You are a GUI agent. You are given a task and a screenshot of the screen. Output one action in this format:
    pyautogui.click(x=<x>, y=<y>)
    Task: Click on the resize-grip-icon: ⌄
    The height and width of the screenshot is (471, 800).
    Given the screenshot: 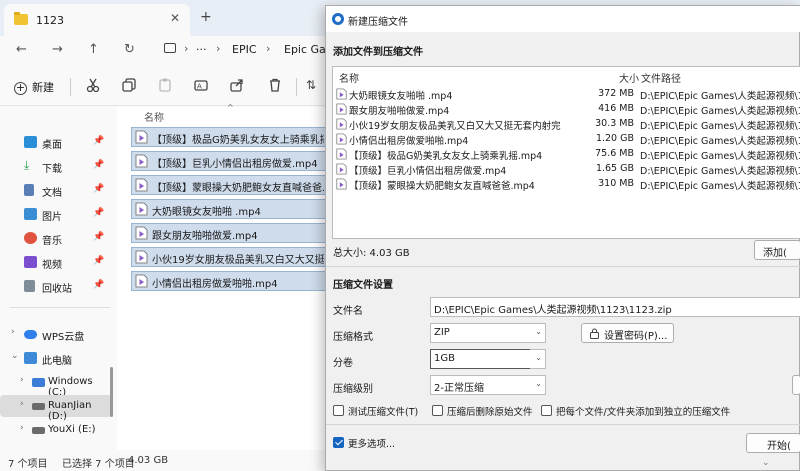 What is the action you would take?
    pyautogui.click(x=766, y=463)
    